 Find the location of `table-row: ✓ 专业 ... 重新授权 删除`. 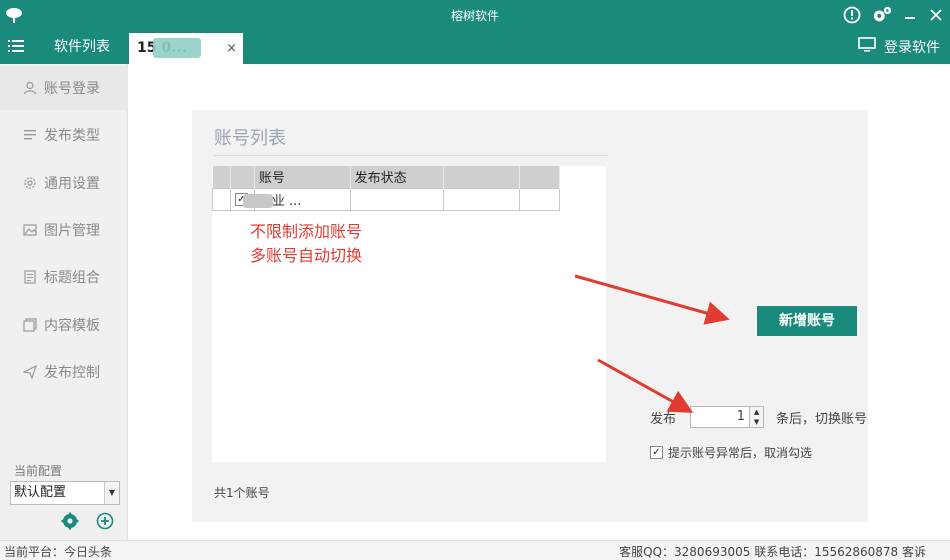

table-row: ✓ 专业 ... 重新授权 删除 is located at coordinates (386, 199).